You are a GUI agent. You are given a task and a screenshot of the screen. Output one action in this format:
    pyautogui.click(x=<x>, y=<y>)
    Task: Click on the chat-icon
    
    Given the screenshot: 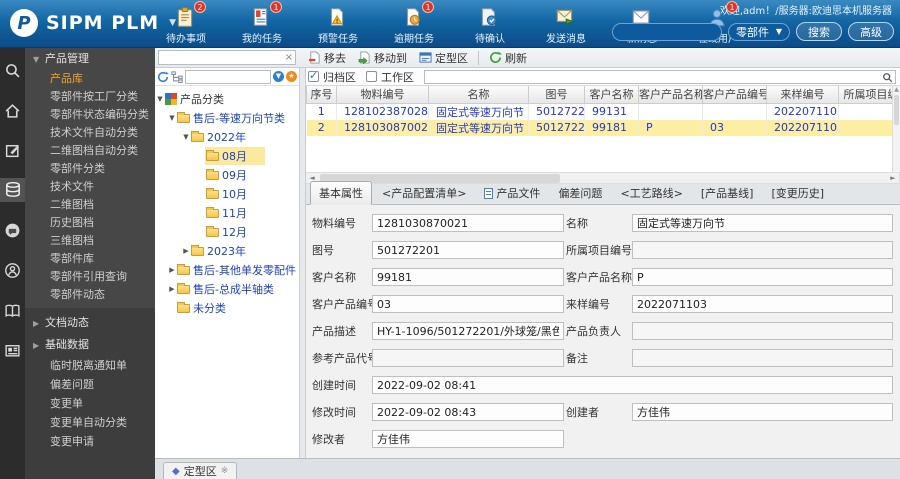 What is the action you would take?
    pyautogui.click(x=12, y=230)
    